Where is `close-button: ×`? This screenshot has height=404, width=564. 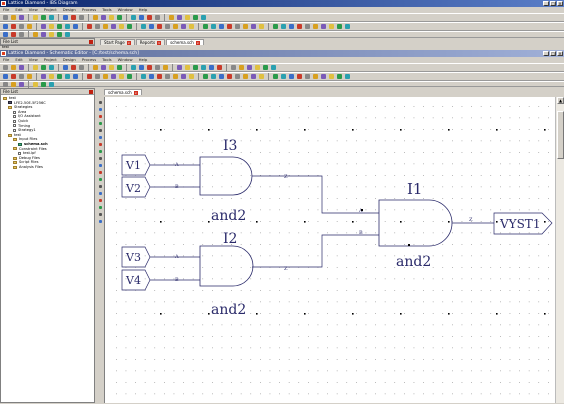 close-button: × is located at coordinates (560, 53).